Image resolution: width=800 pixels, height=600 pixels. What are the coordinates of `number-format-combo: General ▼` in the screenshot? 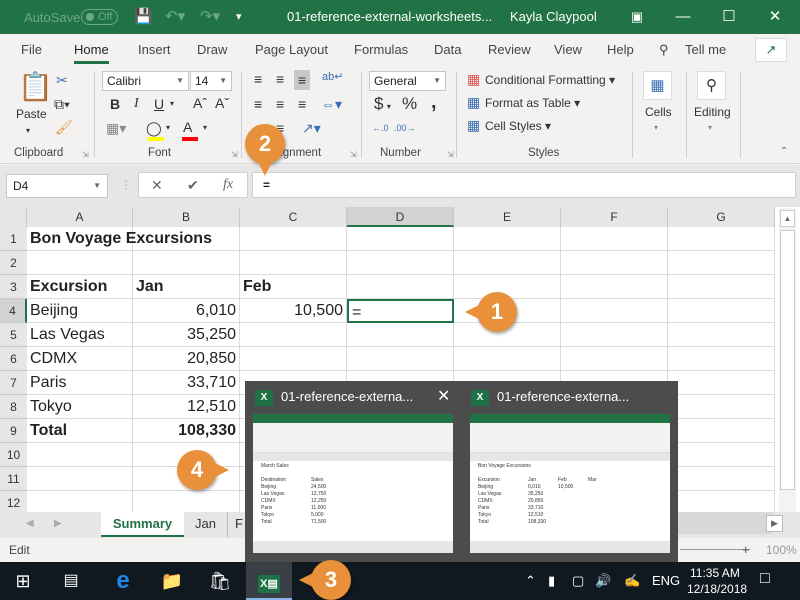 It's located at (407, 81).